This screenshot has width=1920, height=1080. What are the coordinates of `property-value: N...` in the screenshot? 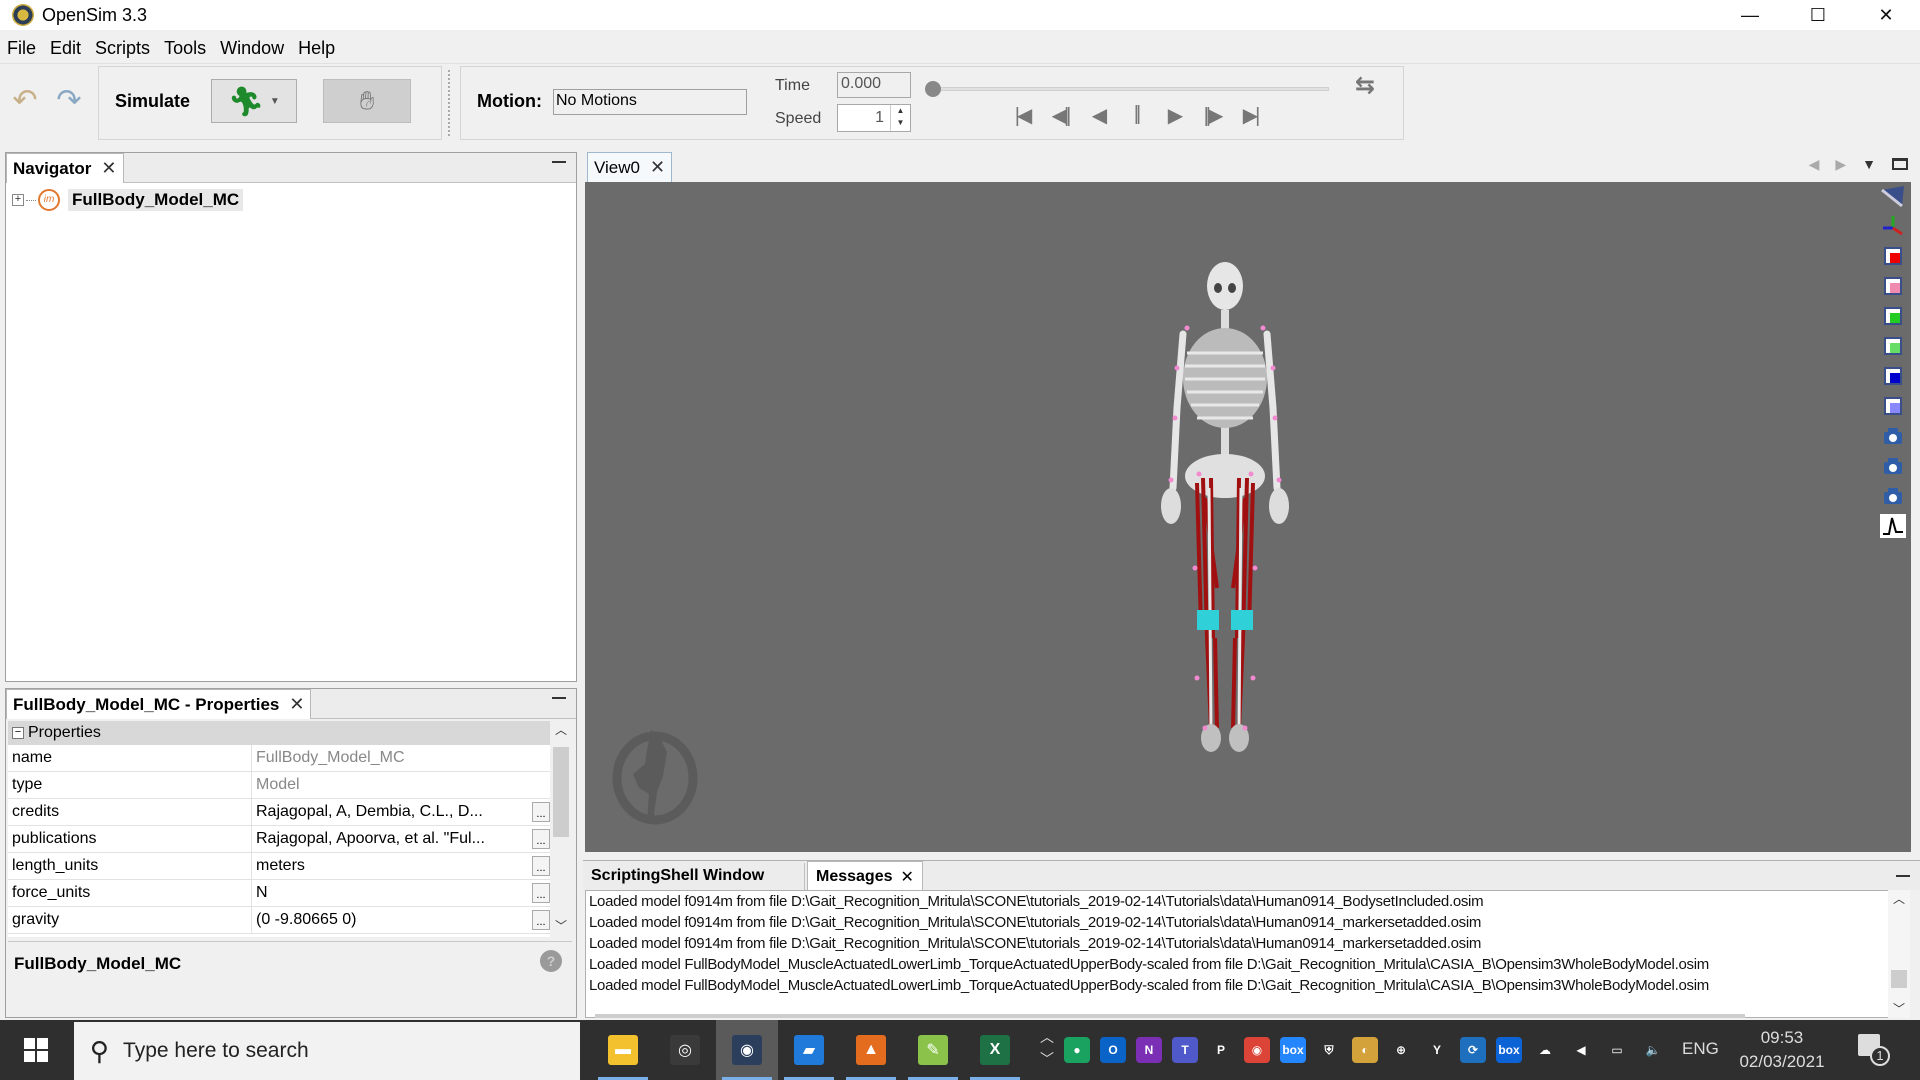 It's located at (402, 893).